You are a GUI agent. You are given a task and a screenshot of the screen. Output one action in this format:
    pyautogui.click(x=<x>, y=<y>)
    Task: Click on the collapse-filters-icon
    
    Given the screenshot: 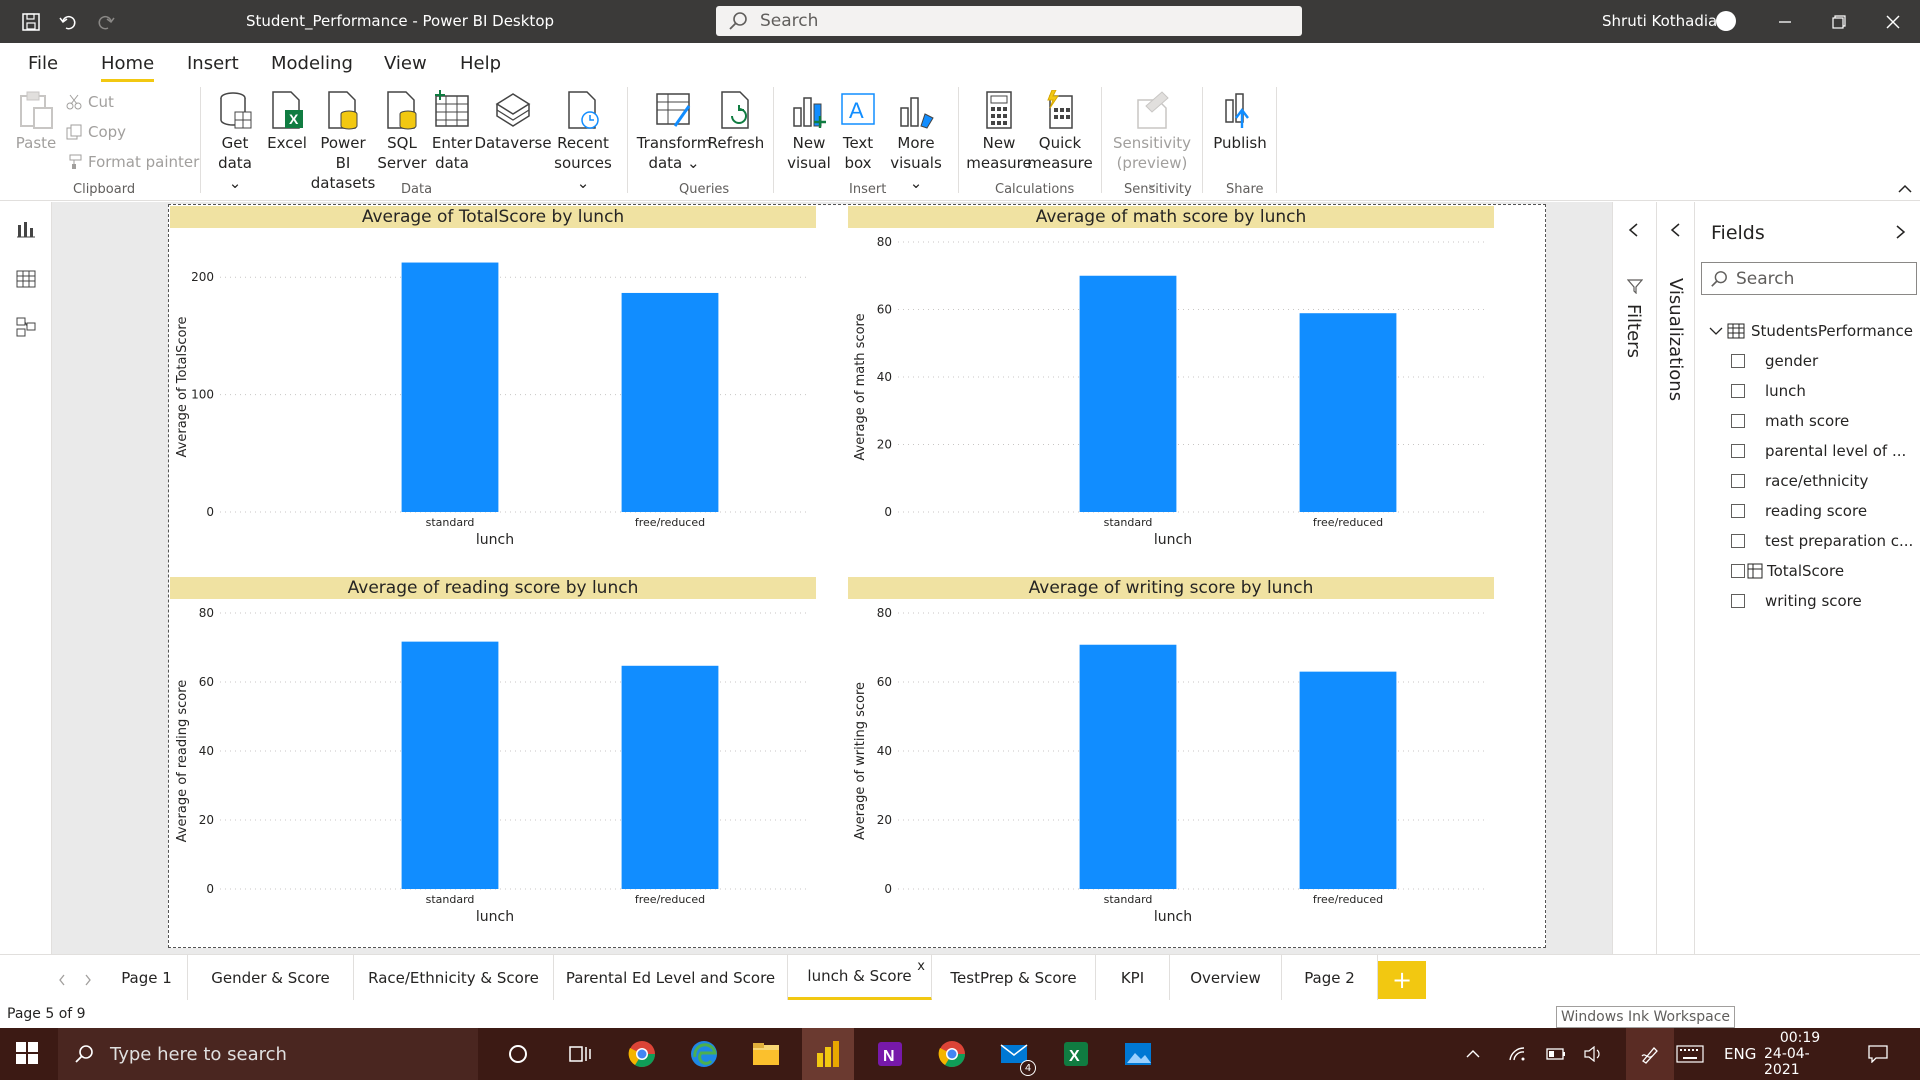 What is the action you would take?
    pyautogui.click(x=1633, y=232)
    